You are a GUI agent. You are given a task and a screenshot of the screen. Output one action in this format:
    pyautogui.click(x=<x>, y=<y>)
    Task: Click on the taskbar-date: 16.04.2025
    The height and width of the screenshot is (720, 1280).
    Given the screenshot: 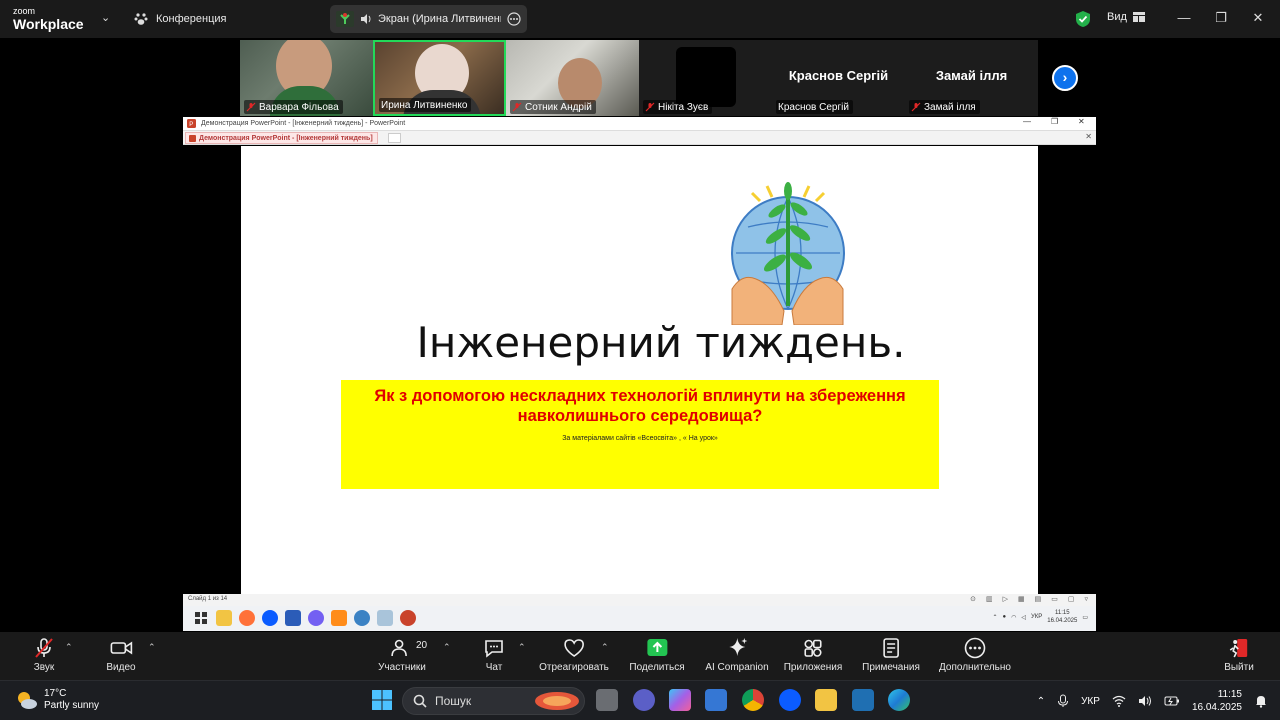 What is the action you would take?
    pyautogui.click(x=1216, y=707)
    